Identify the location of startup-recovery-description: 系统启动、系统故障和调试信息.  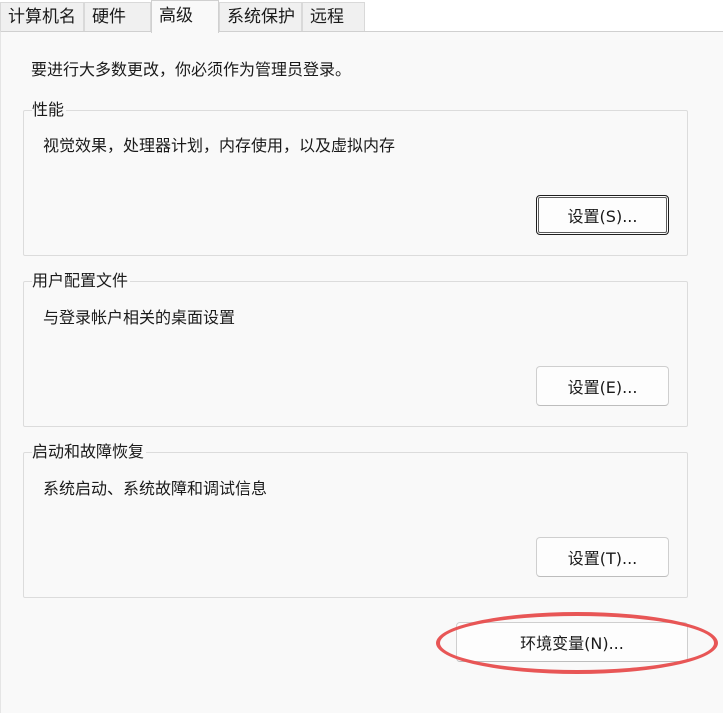
(155, 488).